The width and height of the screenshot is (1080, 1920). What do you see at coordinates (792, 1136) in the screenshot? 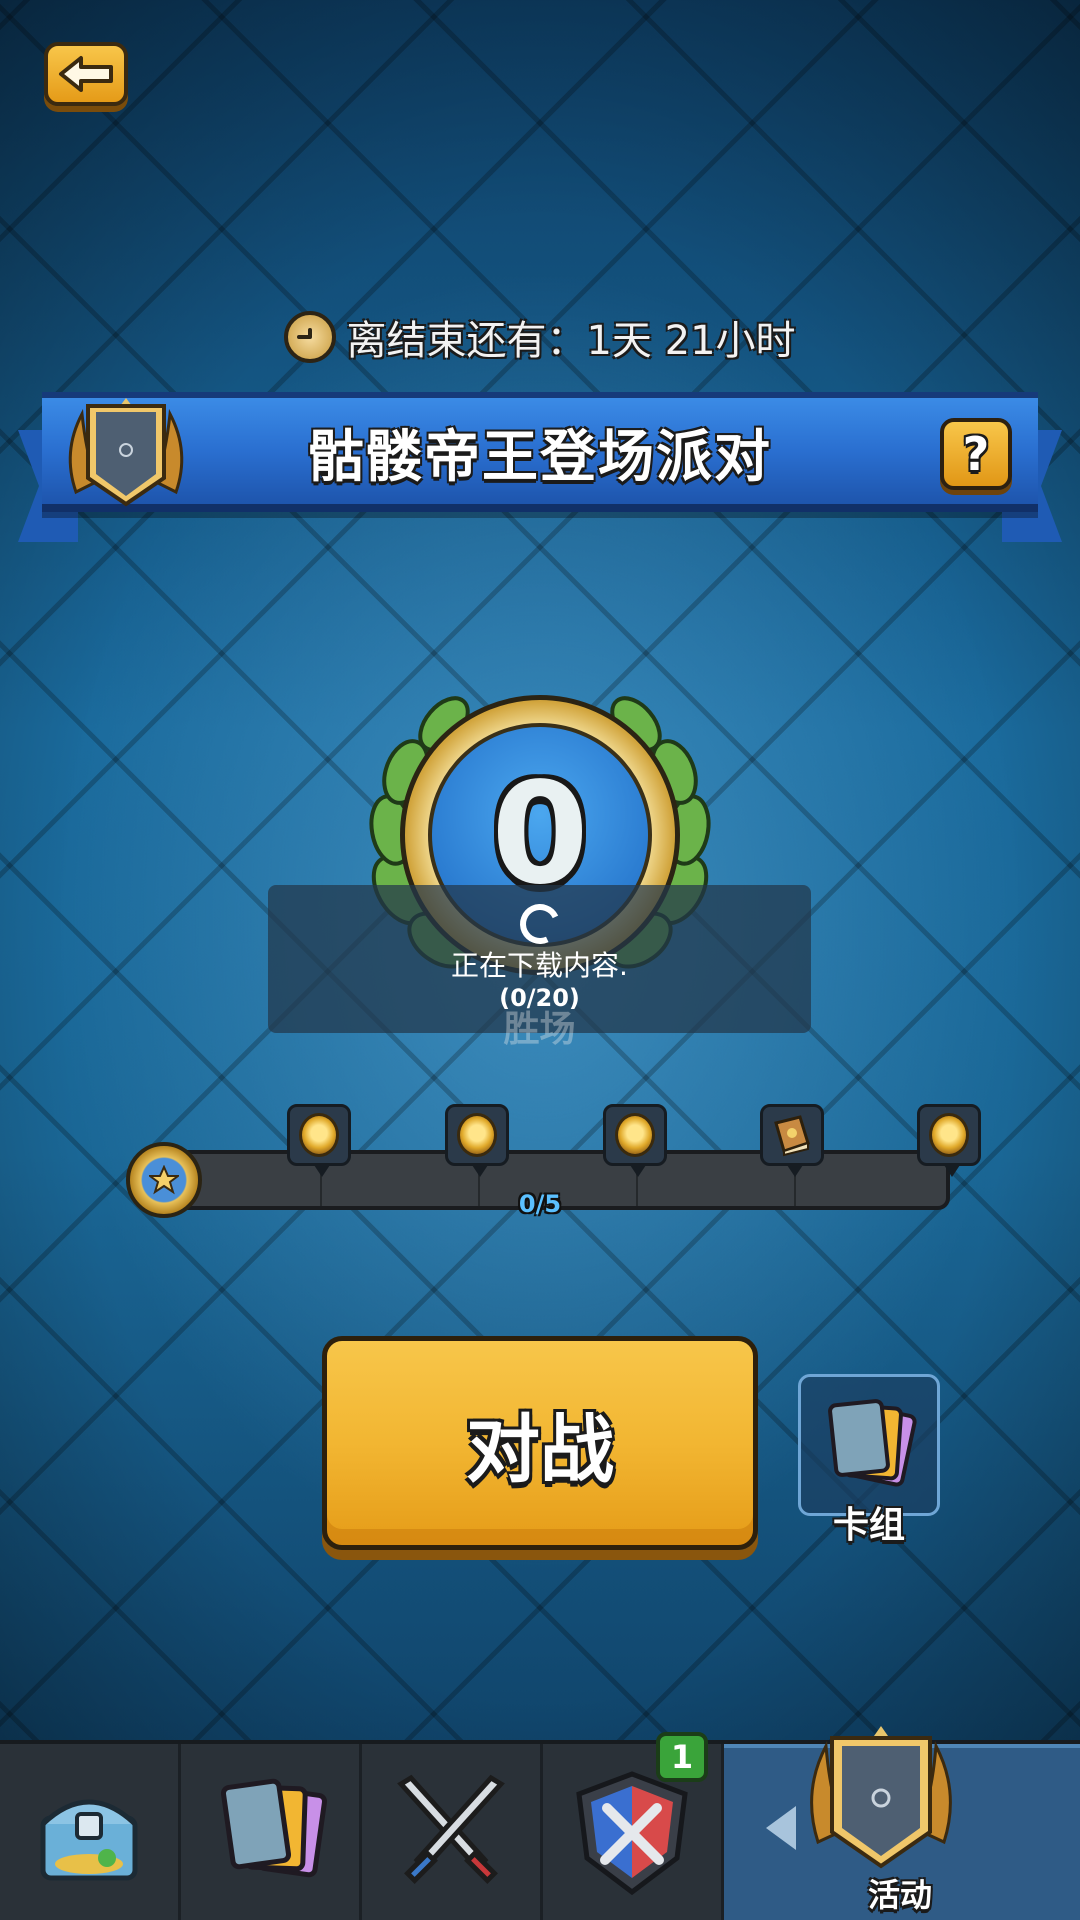
I see `book-icon` at bounding box center [792, 1136].